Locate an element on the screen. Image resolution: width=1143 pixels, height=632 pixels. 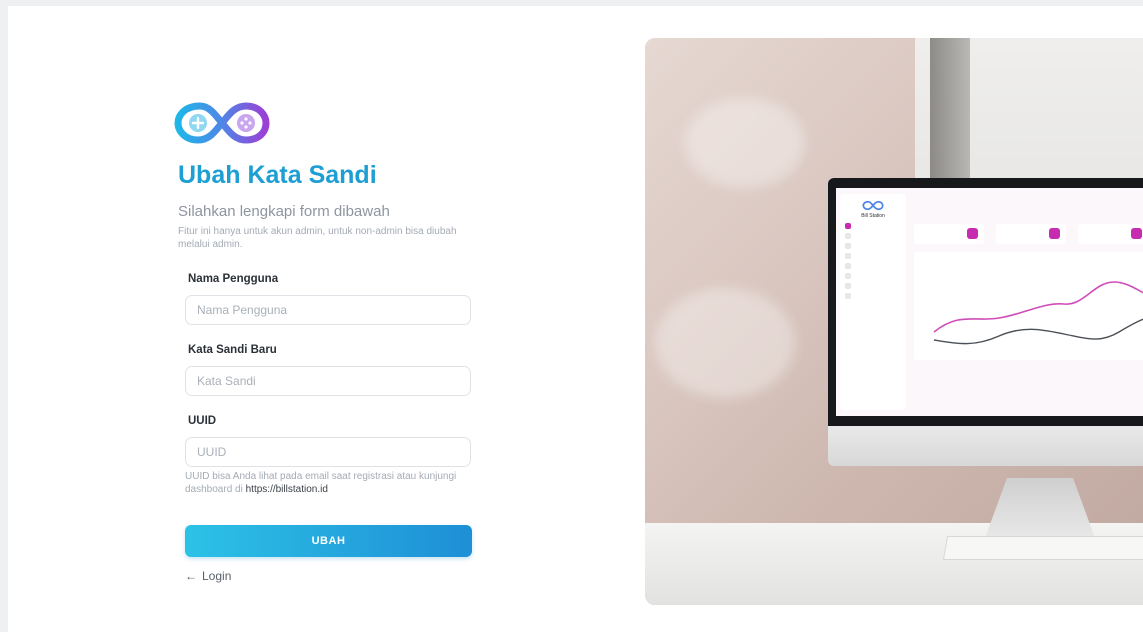
preview-chart-lines is located at coordinates (1038, 313).